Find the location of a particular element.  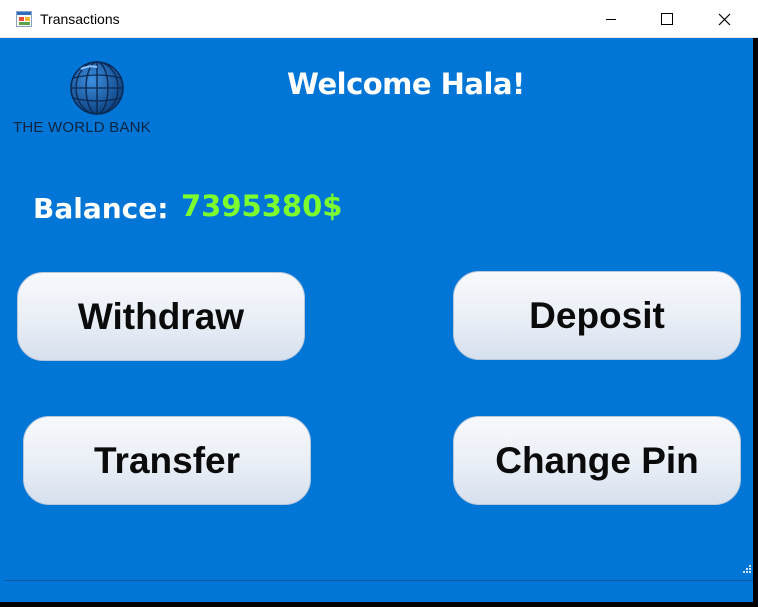

window-title: Transactions is located at coordinates (80, 19).